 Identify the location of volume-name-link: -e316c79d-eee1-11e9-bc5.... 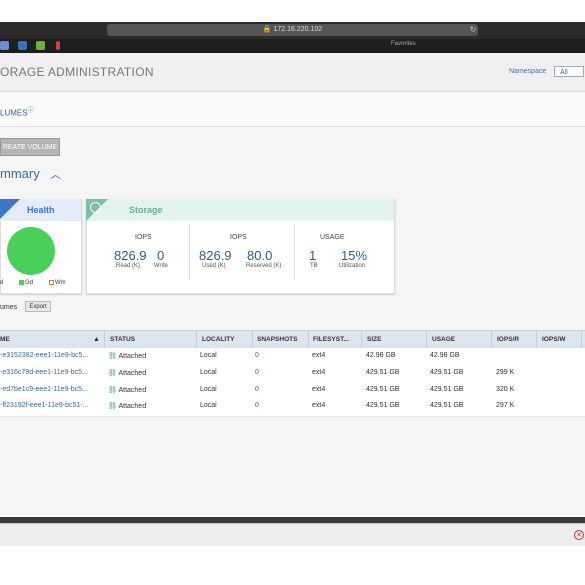
(44, 372).